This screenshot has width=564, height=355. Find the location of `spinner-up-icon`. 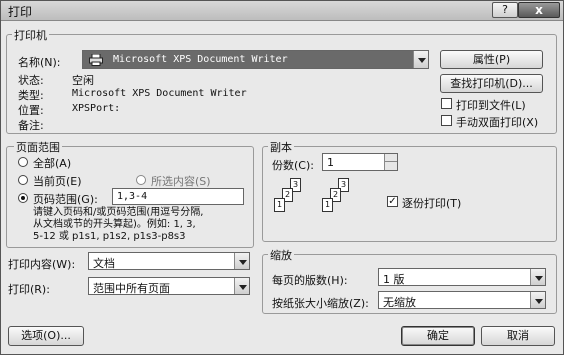

spinner-up-icon is located at coordinates (390, 158).